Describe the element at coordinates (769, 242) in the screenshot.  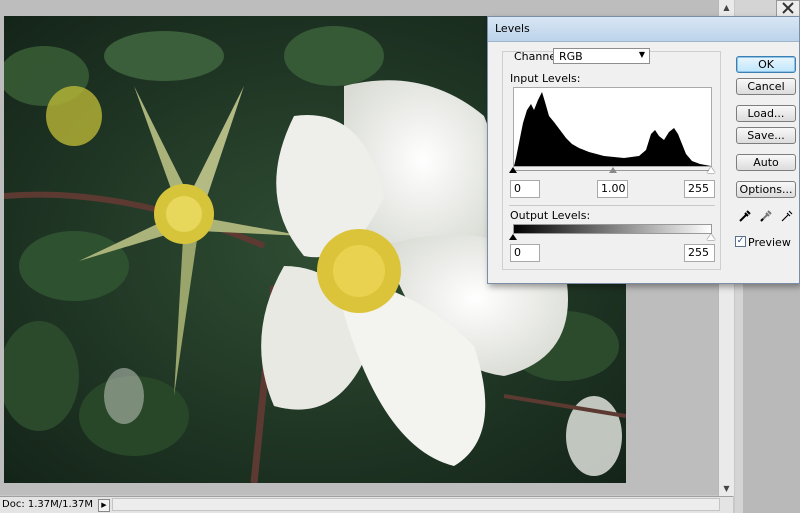
I see `preview-label: Preview` at that location.